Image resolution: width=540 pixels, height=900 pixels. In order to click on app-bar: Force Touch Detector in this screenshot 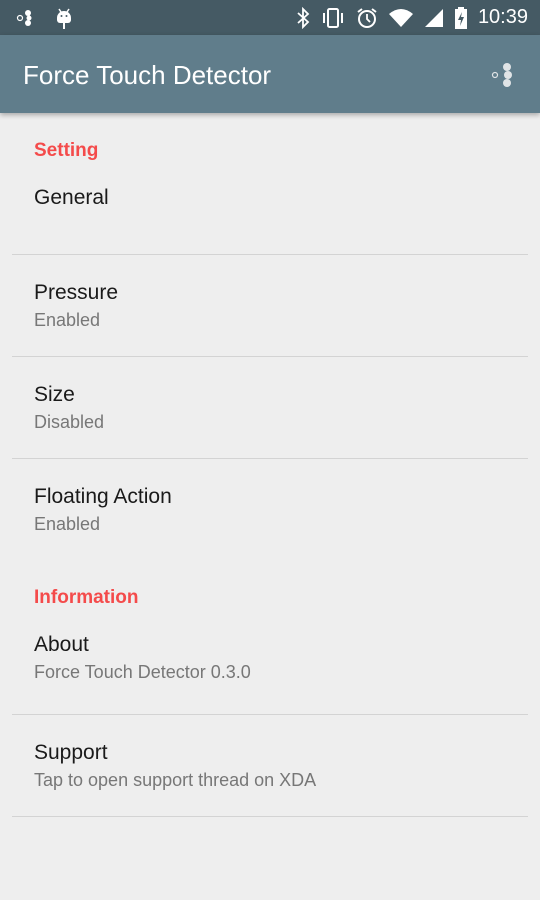, I will do `click(270, 74)`.